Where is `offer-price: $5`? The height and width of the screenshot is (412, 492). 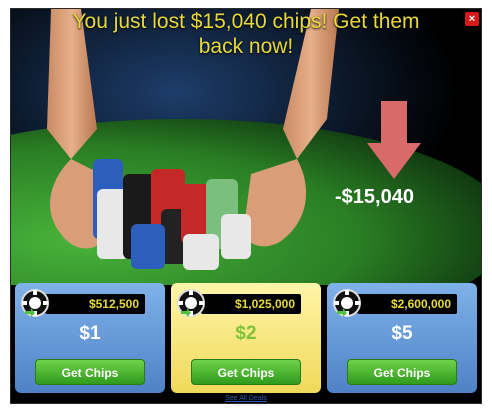
offer-price: $5 is located at coordinates (402, 333).